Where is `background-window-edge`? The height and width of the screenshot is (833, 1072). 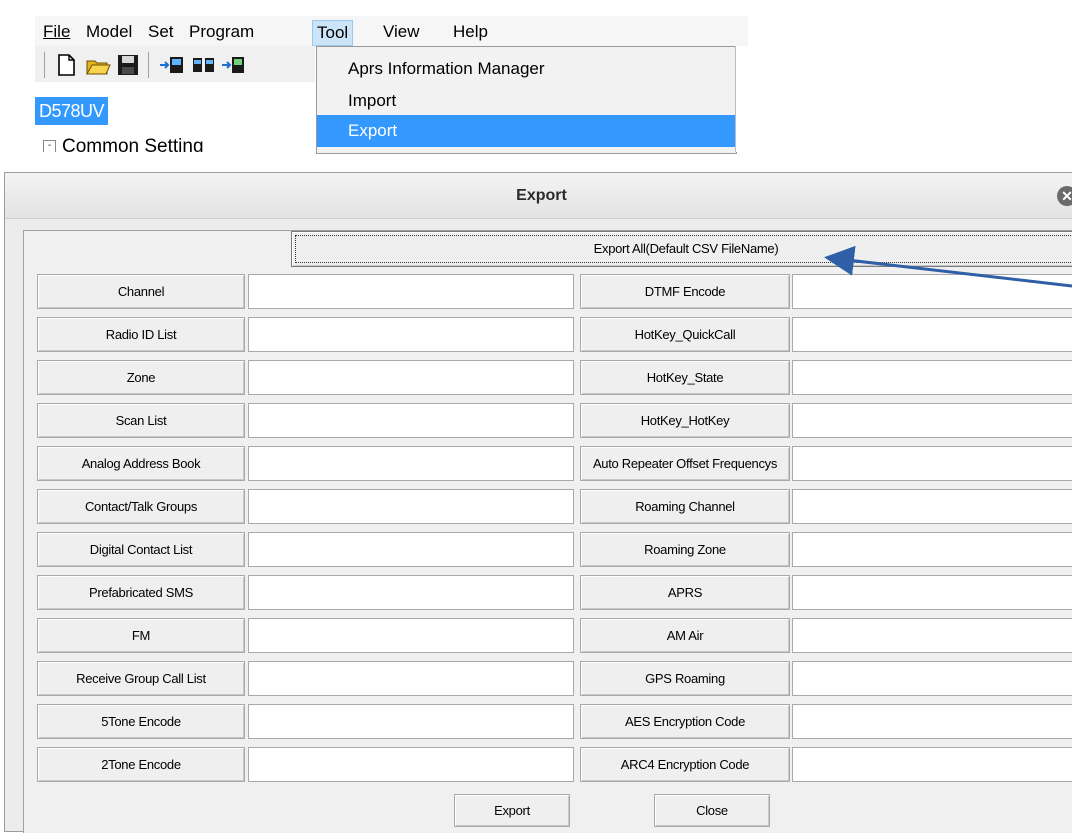
background-window-edge is located at coordinates (741, 99).